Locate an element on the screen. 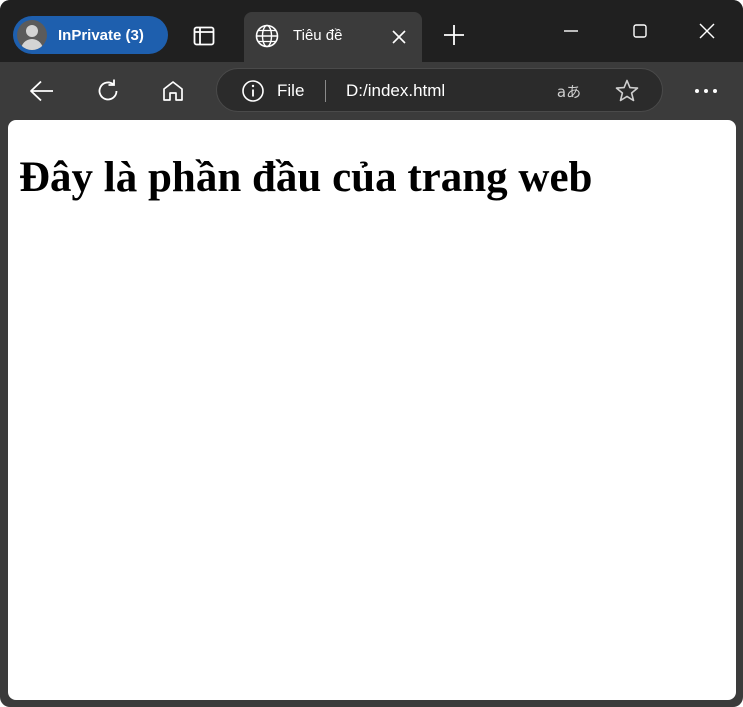 Image resolution: width=743 pixels, height=707 pixels. navigation-toolbar: File D:/index.html aあ is located at coordinates (371, 91).